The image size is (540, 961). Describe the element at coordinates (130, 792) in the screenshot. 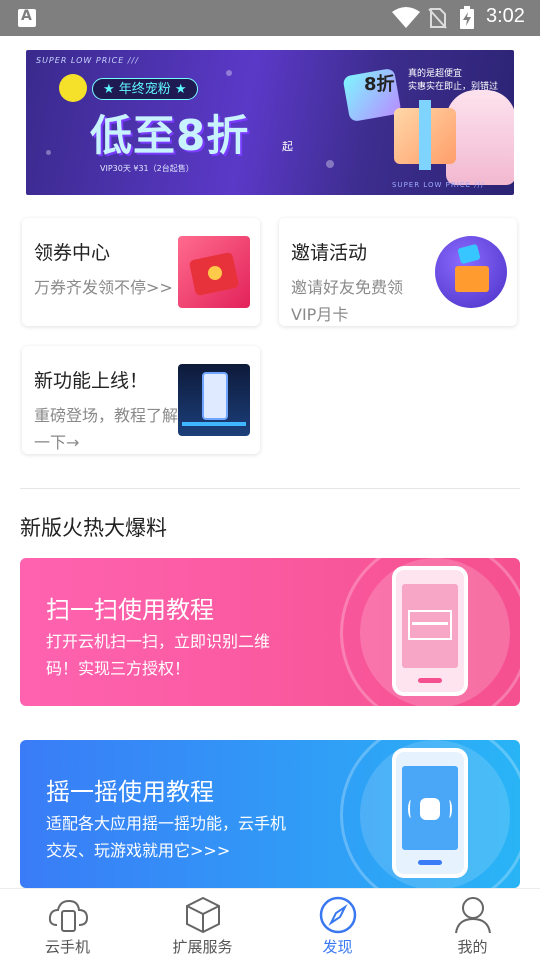

I see `promo-title: 摇一摇使用教程` at that location.